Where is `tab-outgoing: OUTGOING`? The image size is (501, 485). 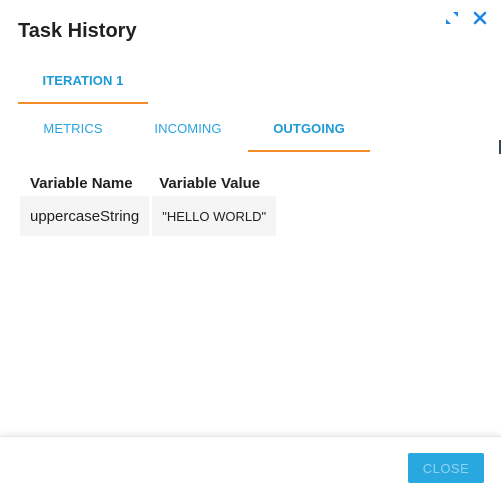
tab-outgoing: OUTGOING is located at coordinates (309, 130).